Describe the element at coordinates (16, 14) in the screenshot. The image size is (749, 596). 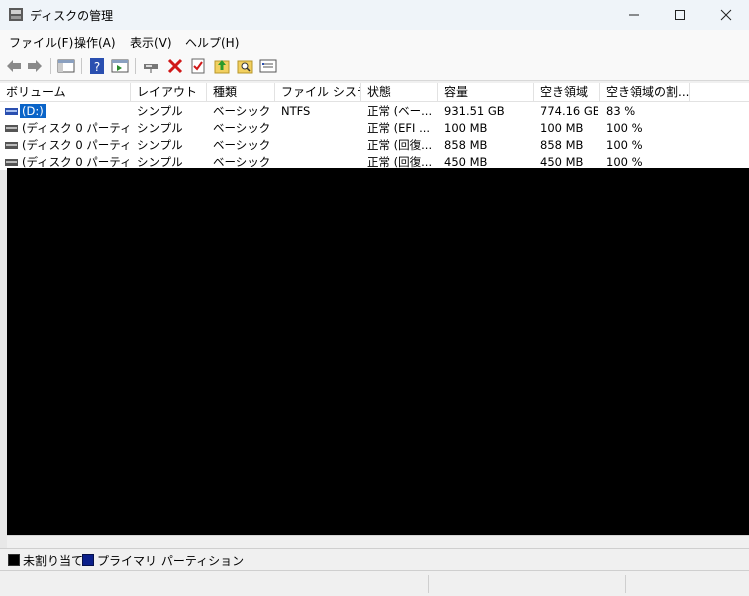
I see `disk-management-app-icon` at that location.